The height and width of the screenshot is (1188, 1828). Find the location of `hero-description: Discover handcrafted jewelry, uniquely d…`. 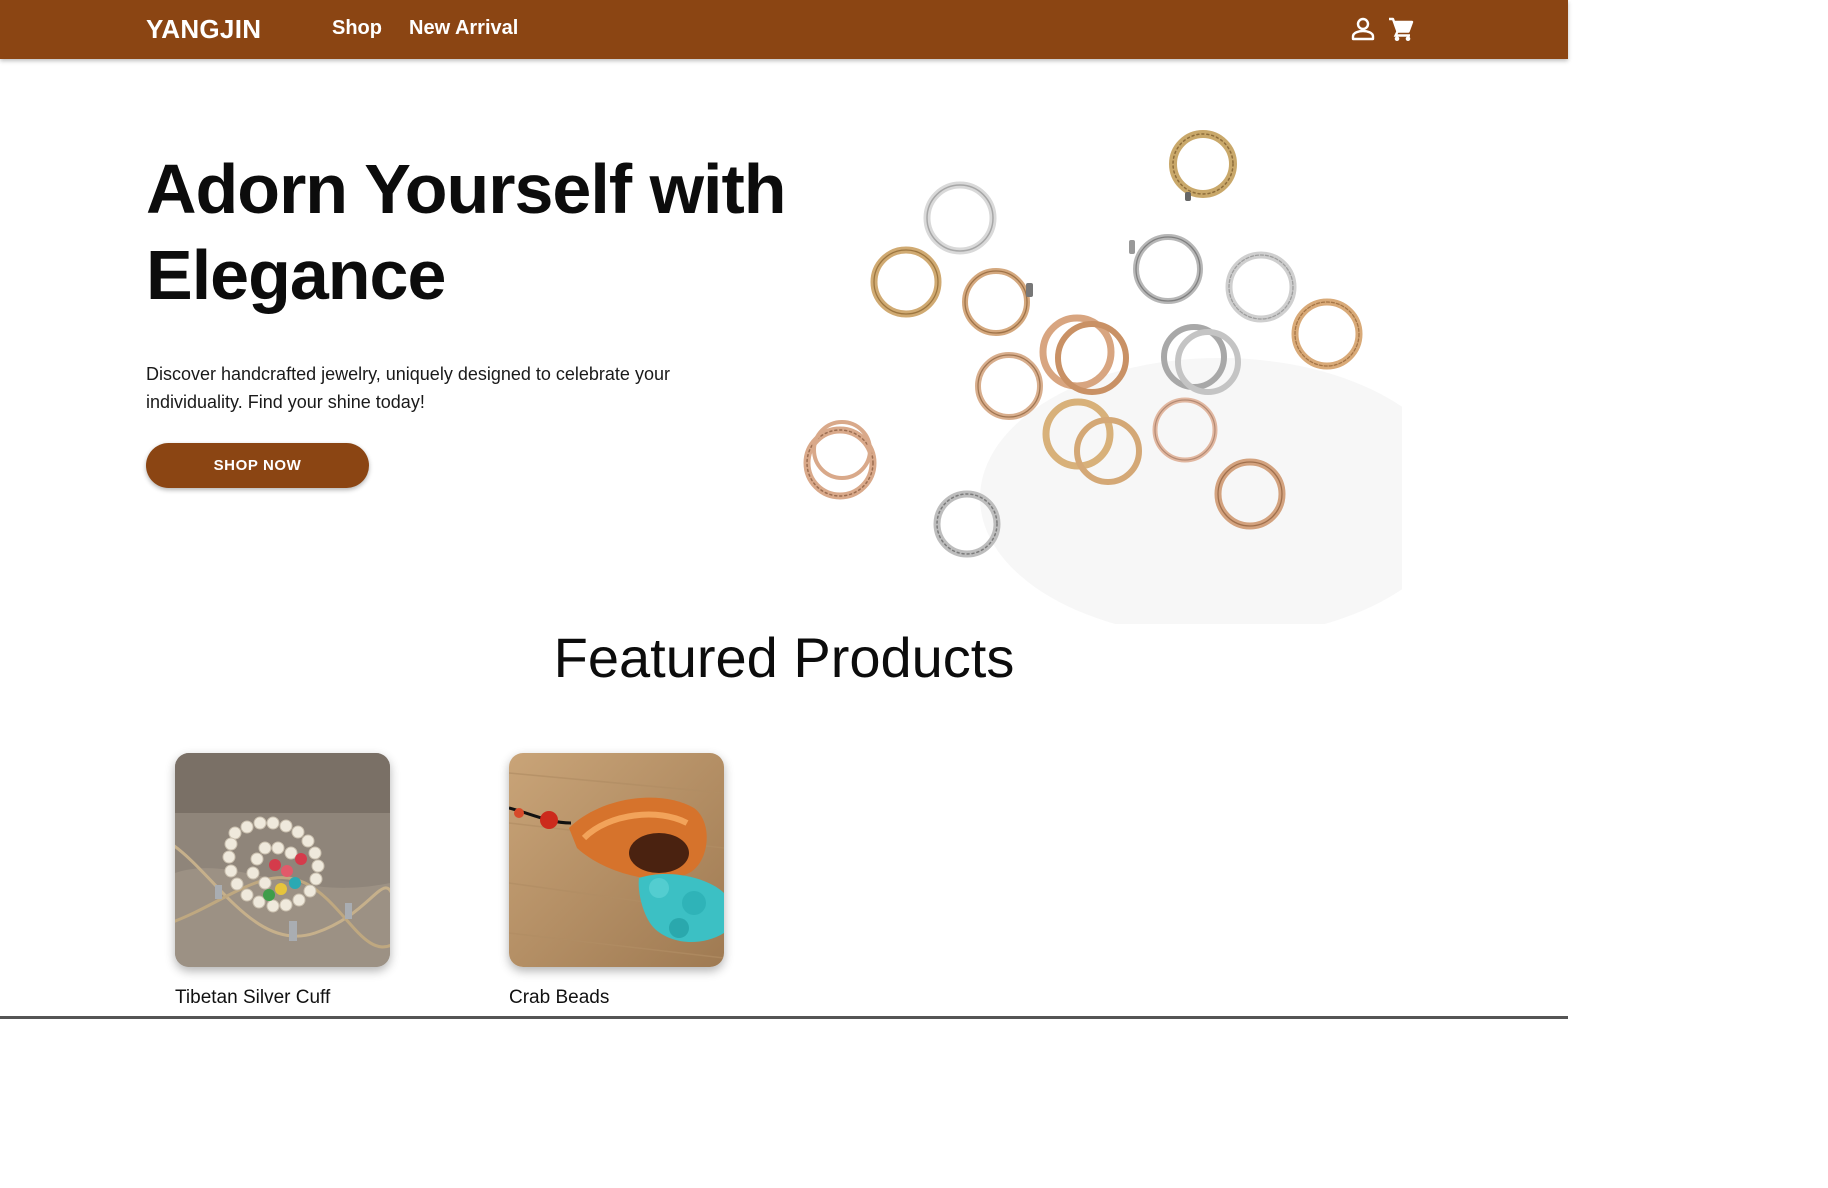

hero-description: Discover handcrafted jewelry, uniquely d… is located at coordinates (408, 388).